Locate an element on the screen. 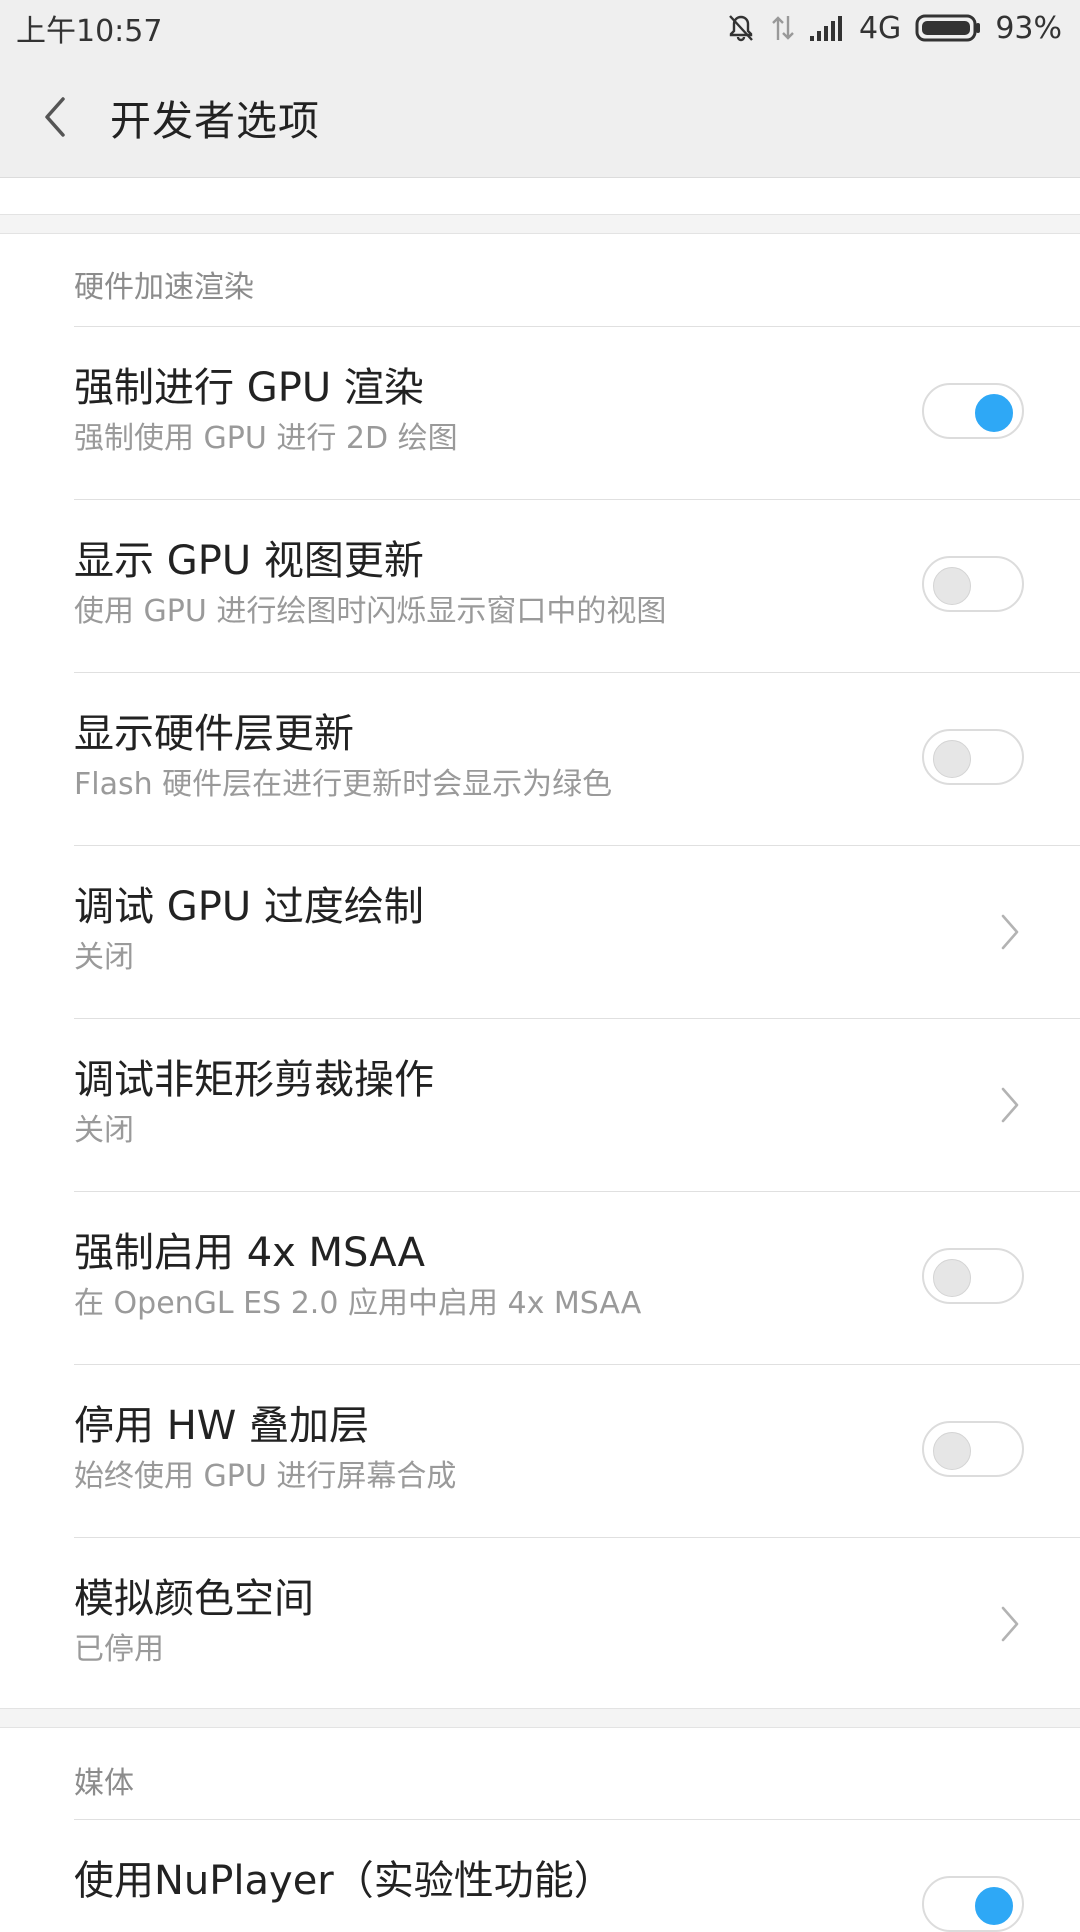  section-header: 媒体 is located at coordinates (104, 1783).